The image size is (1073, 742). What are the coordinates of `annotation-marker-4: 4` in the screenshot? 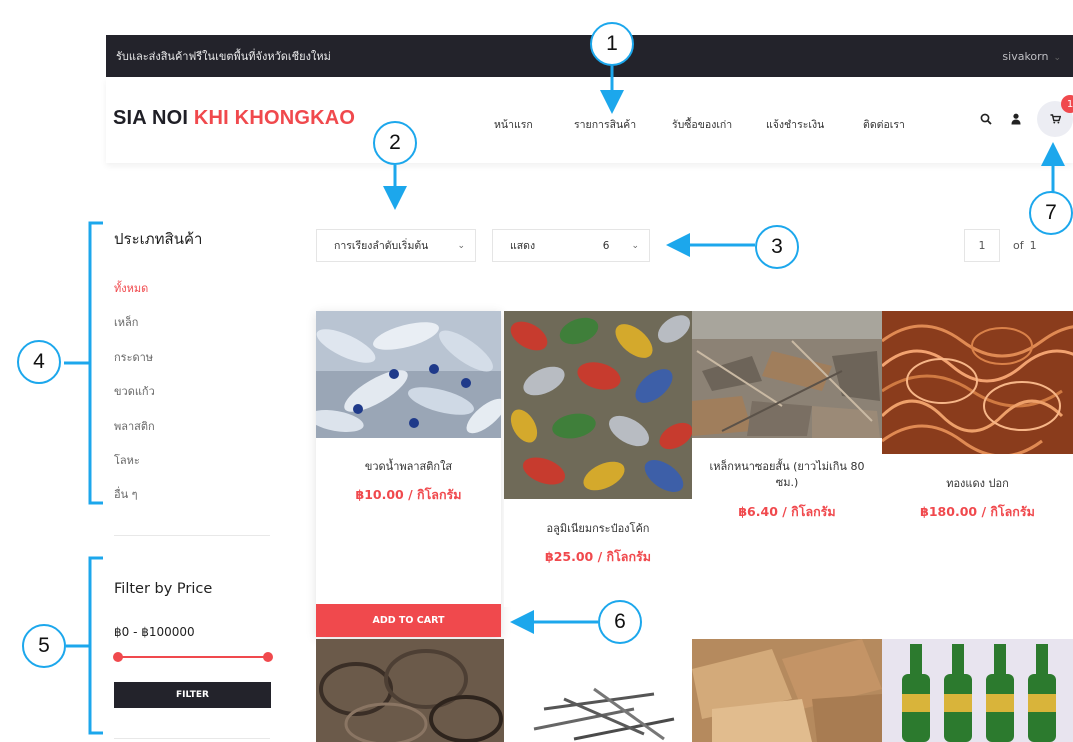 It's located at (39, 362).